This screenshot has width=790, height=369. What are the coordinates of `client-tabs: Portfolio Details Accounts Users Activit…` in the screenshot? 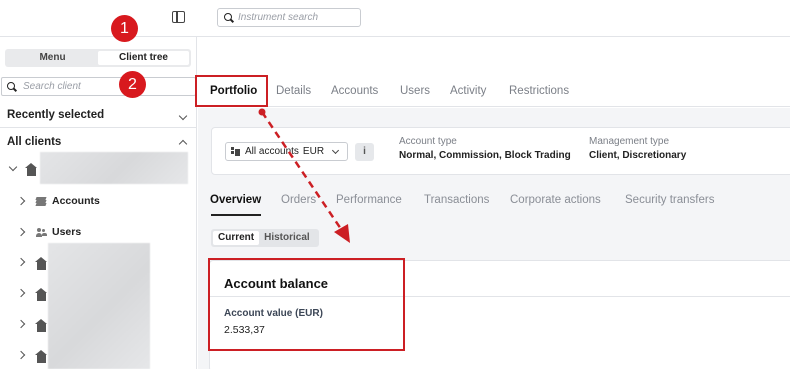 It's located at (494, 72).